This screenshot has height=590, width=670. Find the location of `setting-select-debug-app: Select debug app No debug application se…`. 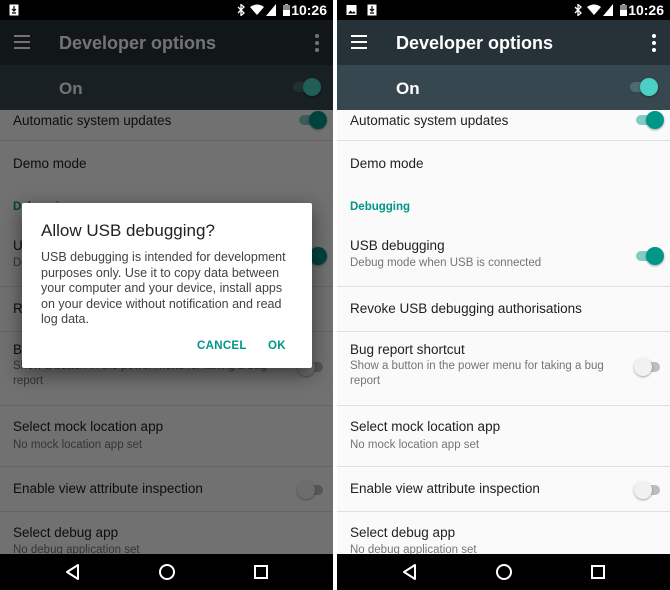

setting-select-debug-app: Select debug app No debug application se… is located at coordinates (503, 533).